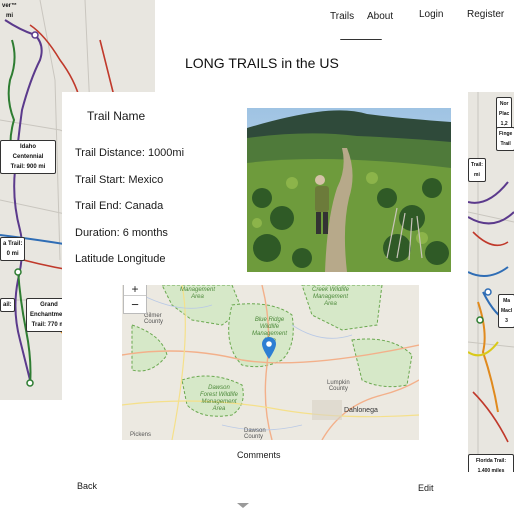 The height and width of the screenshot is (516, 514). What do you see at coordinates (119, 180) in the screenshot?
I see `trail-start: Trail Start: Mexico` at bounding box center [119, 180].